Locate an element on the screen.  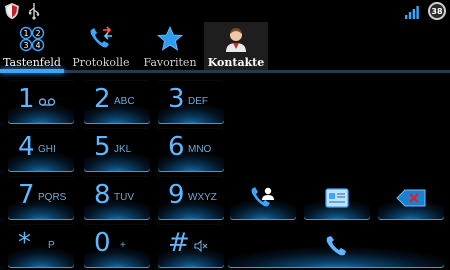
dialpad-icon: 1 2 3 4 is located at coordinates (32, 39).